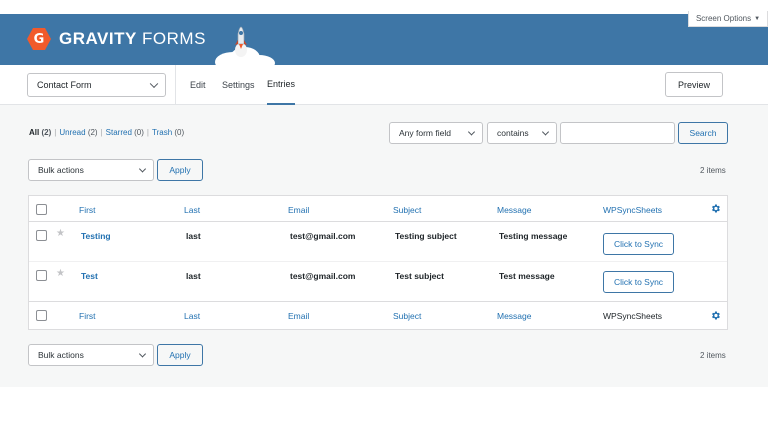  I want to click on gravity-forms-logo: G GRAVITY FORMS, so click(116, 39).